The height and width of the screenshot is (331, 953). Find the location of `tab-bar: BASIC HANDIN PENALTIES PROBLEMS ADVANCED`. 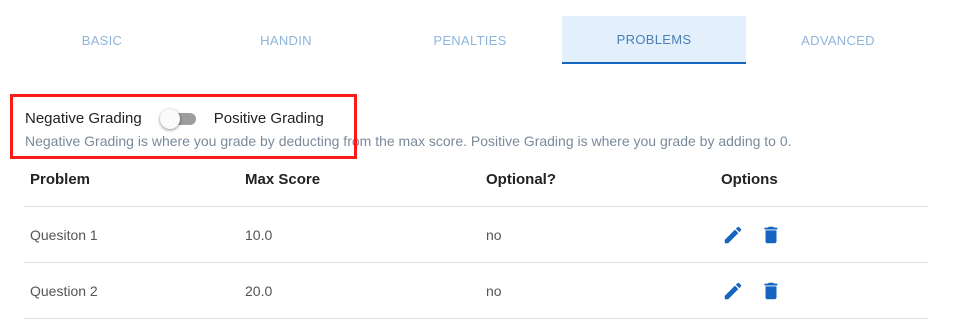

tab-bar: BASIC HANDIN PENALTIES PROBLEMS ADVANCED is located at coordinates (470, 40).